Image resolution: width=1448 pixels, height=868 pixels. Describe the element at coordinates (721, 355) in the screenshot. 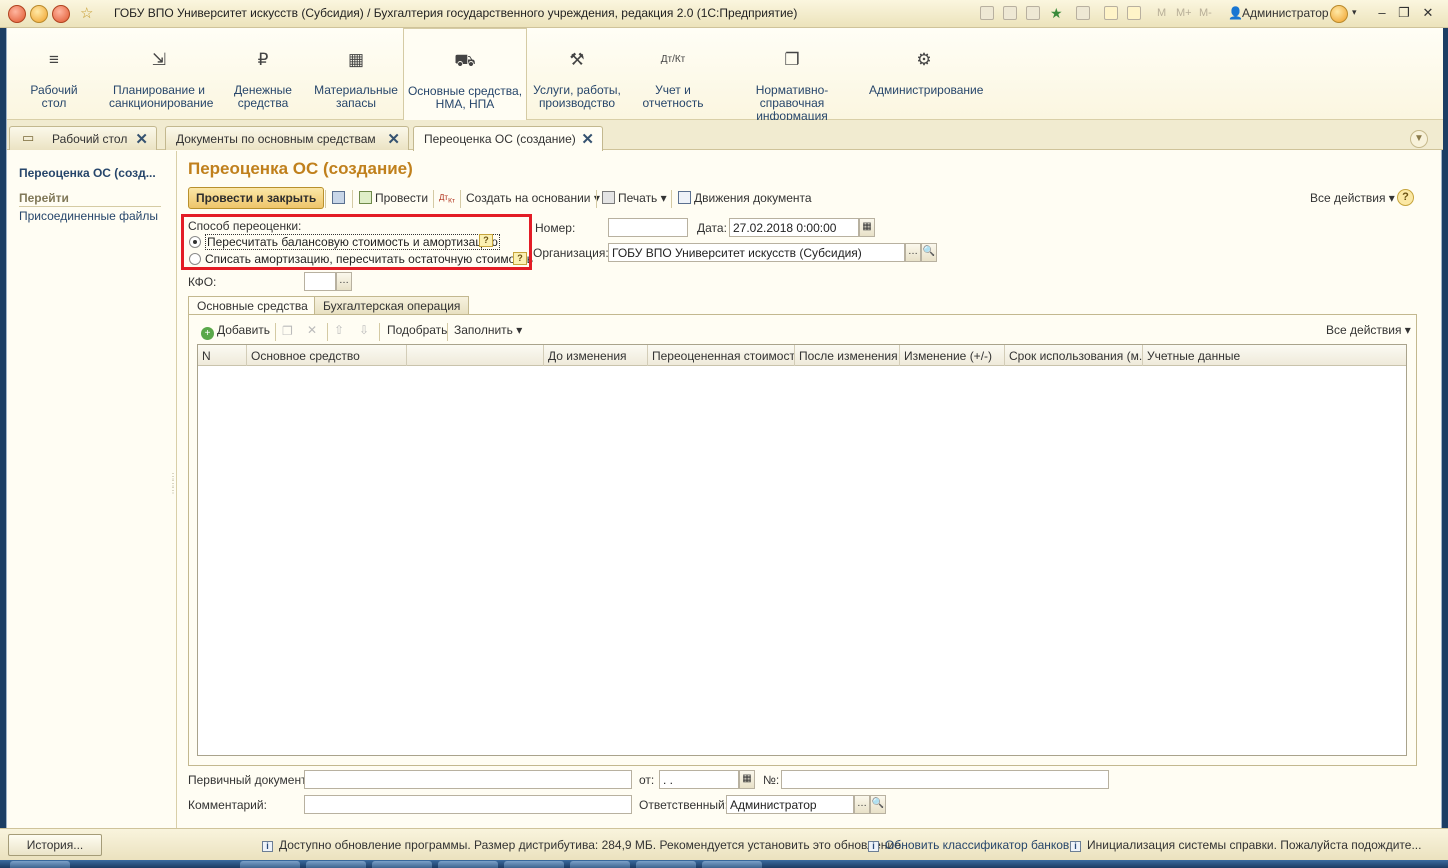

I see `col-revalued: Переоцененная стоимость` at that location.